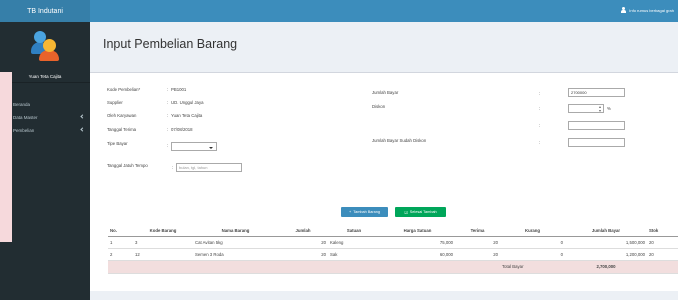 The height and width of the screenshot is (300, 678). Describe the element at coordinates (393, 267) in the screenshot. I see `table-total-row: Total Bayar 2,700,000` at that location.